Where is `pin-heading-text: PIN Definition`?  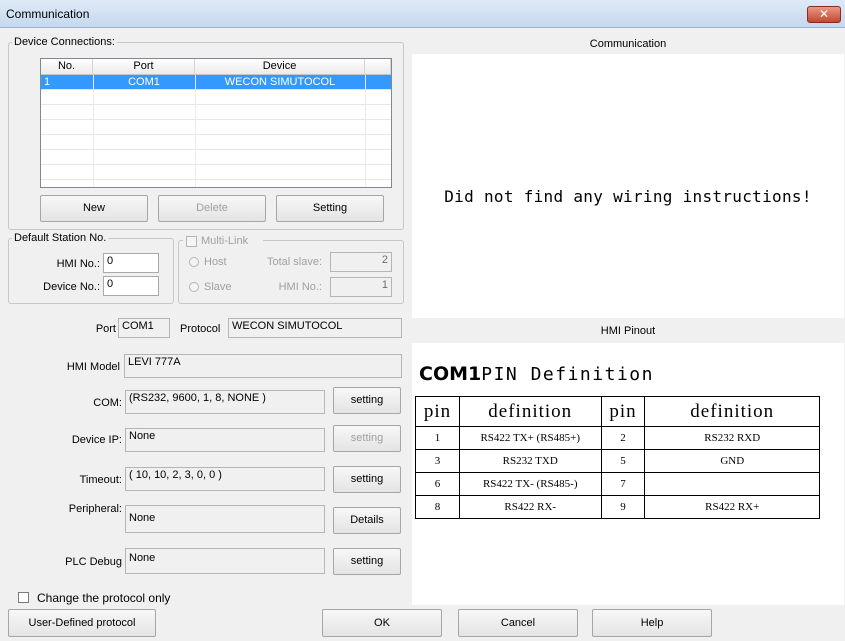 pin-heading-text: PIN Definition is located at coordinates (567, 374).